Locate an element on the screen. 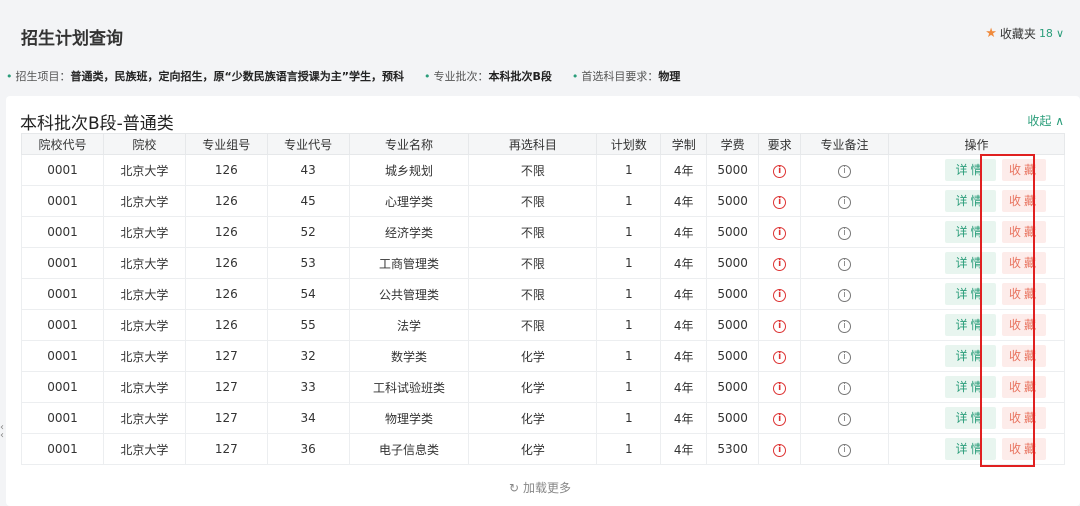 The height and width of the screenshot is (506, 1080). cell-group: 126 is located at coordinates (226, 263).